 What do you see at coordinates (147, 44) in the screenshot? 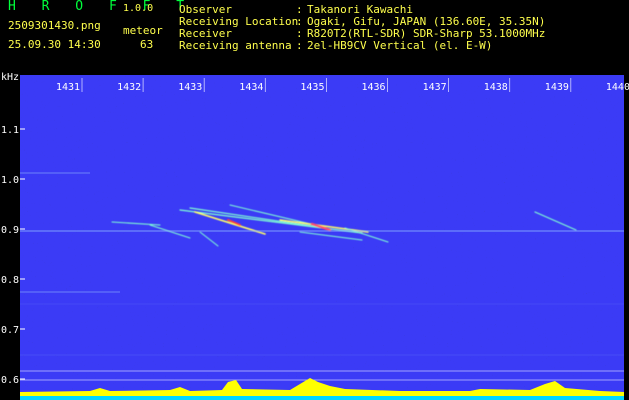
I see `meteor-count: 63` at bounding box center [147, 44].